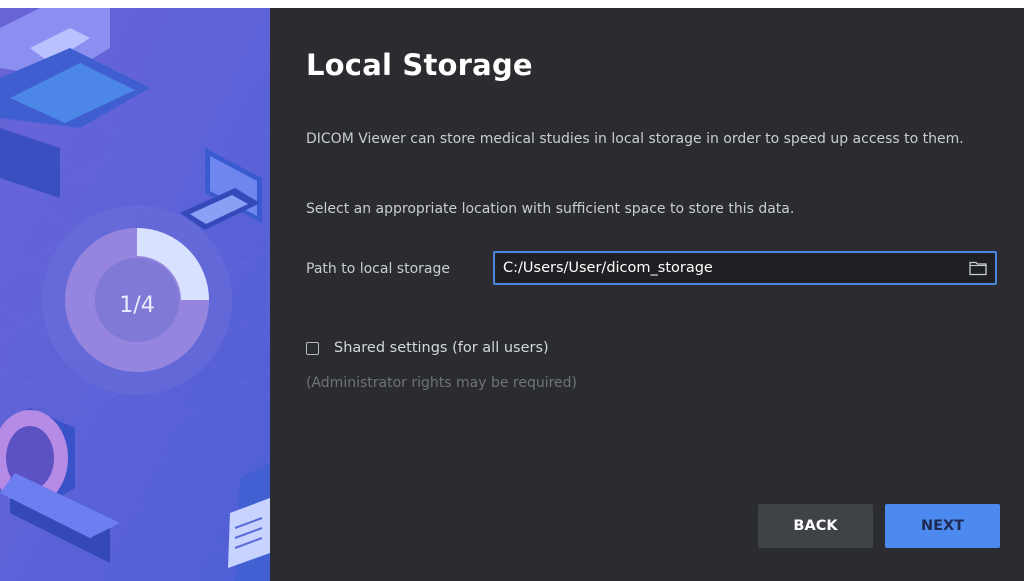  I want to click on back-button: BACK, so click(815, 526).